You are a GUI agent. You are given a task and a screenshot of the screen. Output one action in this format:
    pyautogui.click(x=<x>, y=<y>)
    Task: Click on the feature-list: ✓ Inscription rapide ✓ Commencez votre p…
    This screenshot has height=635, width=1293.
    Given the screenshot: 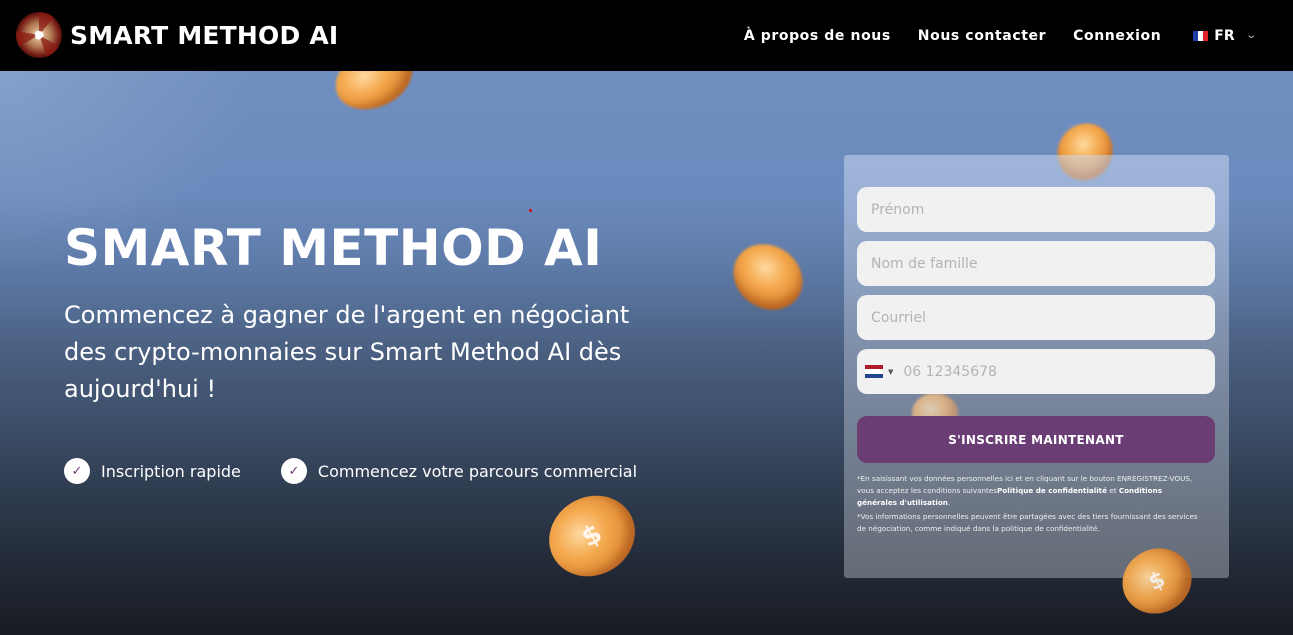 What is the action you would take?
    pyautogui.click(x=350, y=471)
    